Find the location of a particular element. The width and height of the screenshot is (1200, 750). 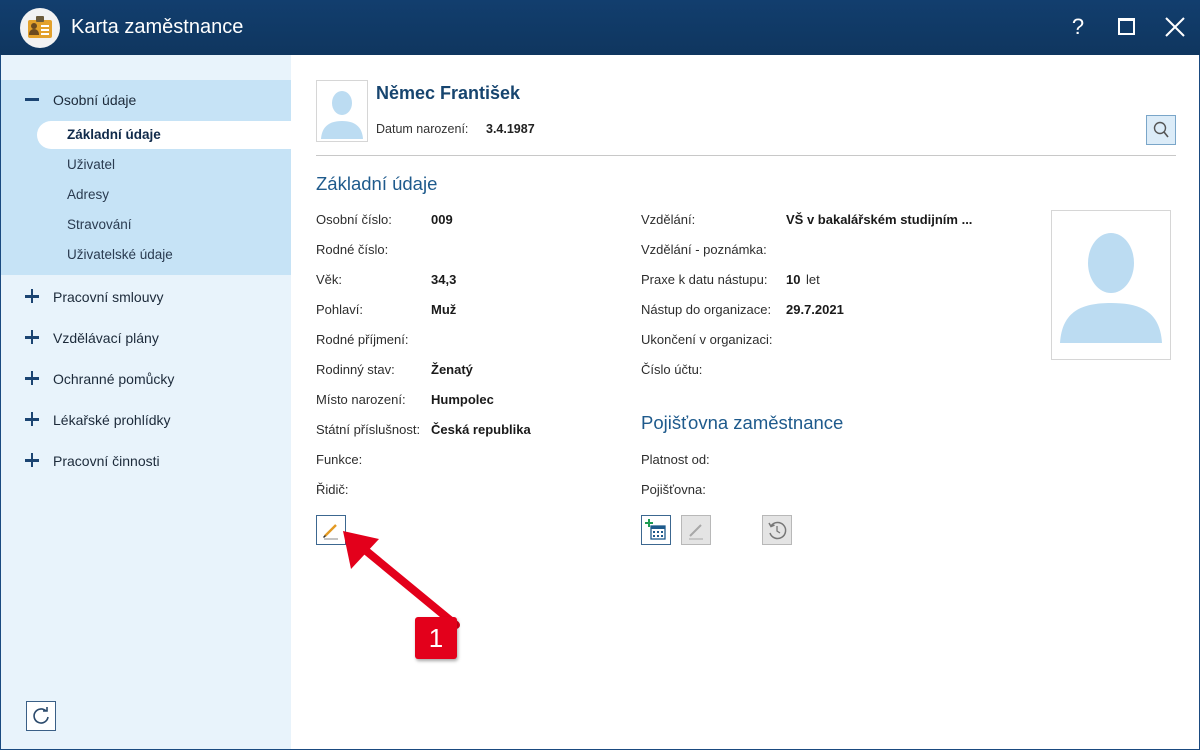

field-label-statni-prislusnost: Státní příslušnost: is located at coordinates (368, 429).